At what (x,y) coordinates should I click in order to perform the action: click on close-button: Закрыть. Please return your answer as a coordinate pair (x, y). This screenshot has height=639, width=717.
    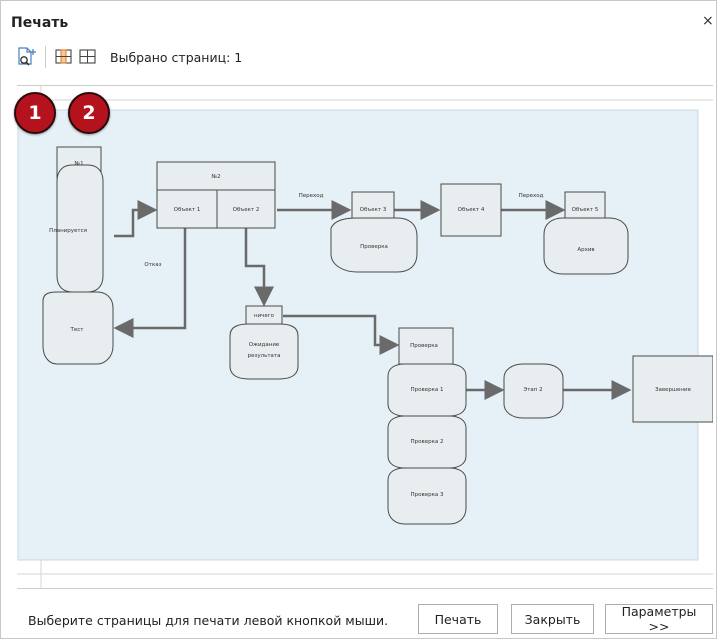
    Looking at the image, I should click on (552, 619).